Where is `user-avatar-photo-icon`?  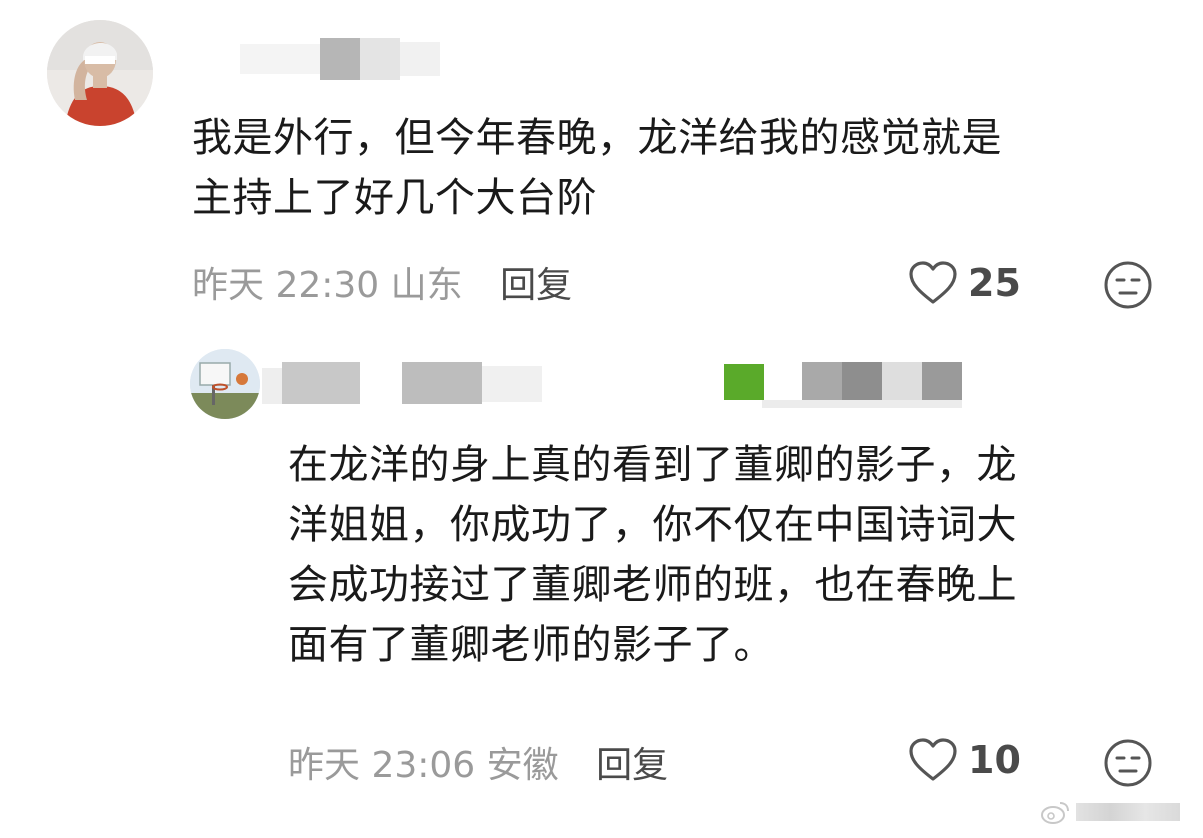 user-avatar-photo-icon is located at coordinates (100, 73).